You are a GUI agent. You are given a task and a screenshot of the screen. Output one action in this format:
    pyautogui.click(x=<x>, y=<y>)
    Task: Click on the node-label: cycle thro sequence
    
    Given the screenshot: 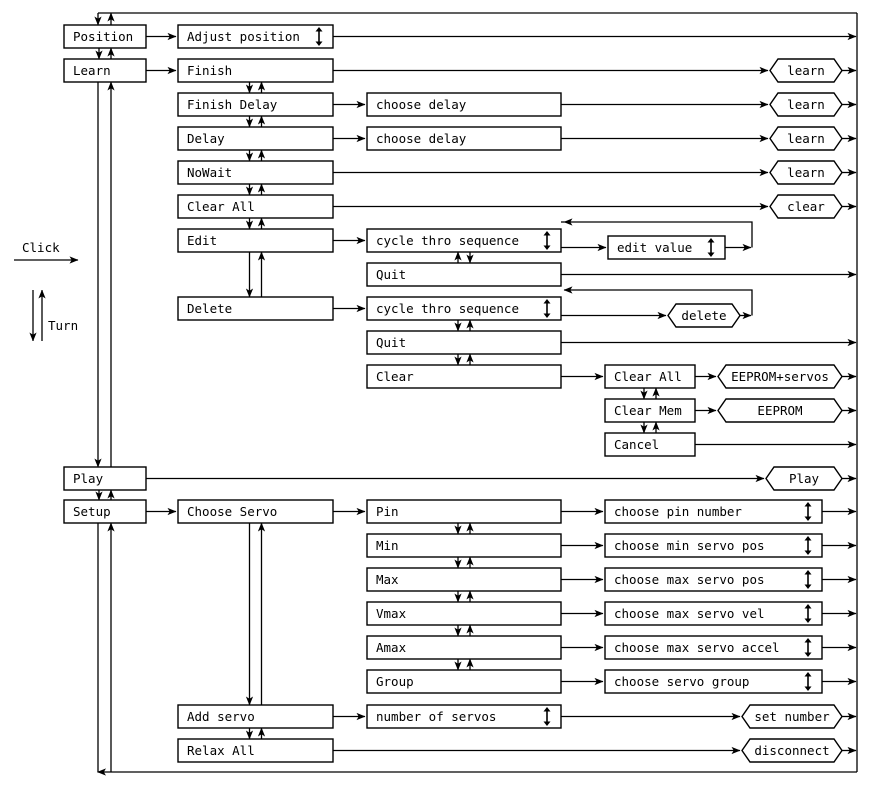 What is the action you would take?
    pyautogui.click(x=447, y=308)
    